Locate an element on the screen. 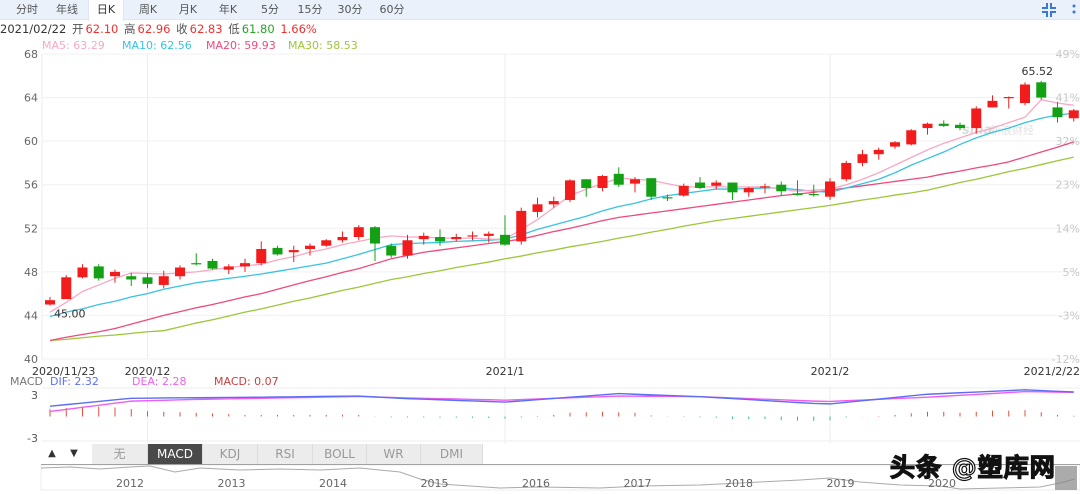 The width and height of the screenshot is (1080, 494). tab-yearly-k: 年K is located at coordinates (228, 10).